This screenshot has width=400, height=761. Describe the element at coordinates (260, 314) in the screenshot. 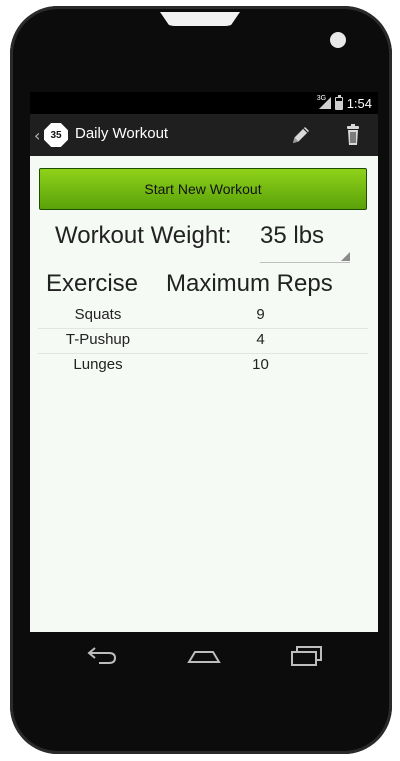

I see `exercise-reps: 9` at that location.